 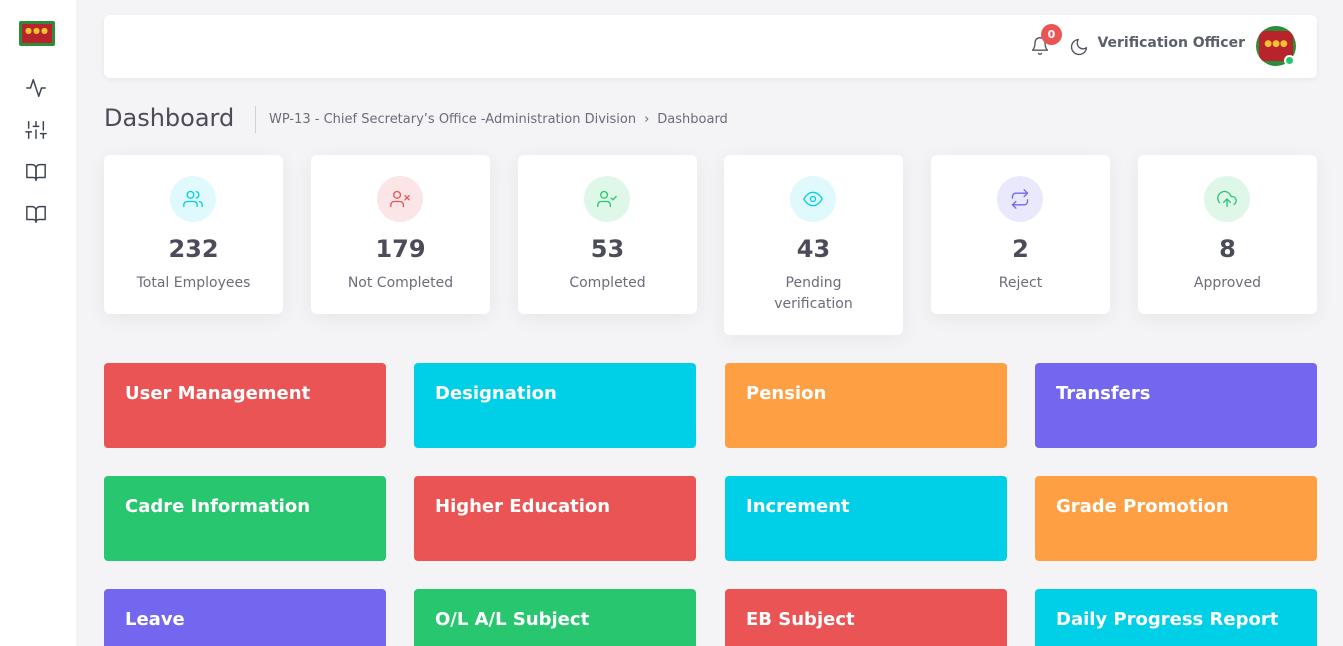 What do you see at coordinates (607, 249) in the screenshot?
I see `stat-value: 53` at bounding box center [607, 249].